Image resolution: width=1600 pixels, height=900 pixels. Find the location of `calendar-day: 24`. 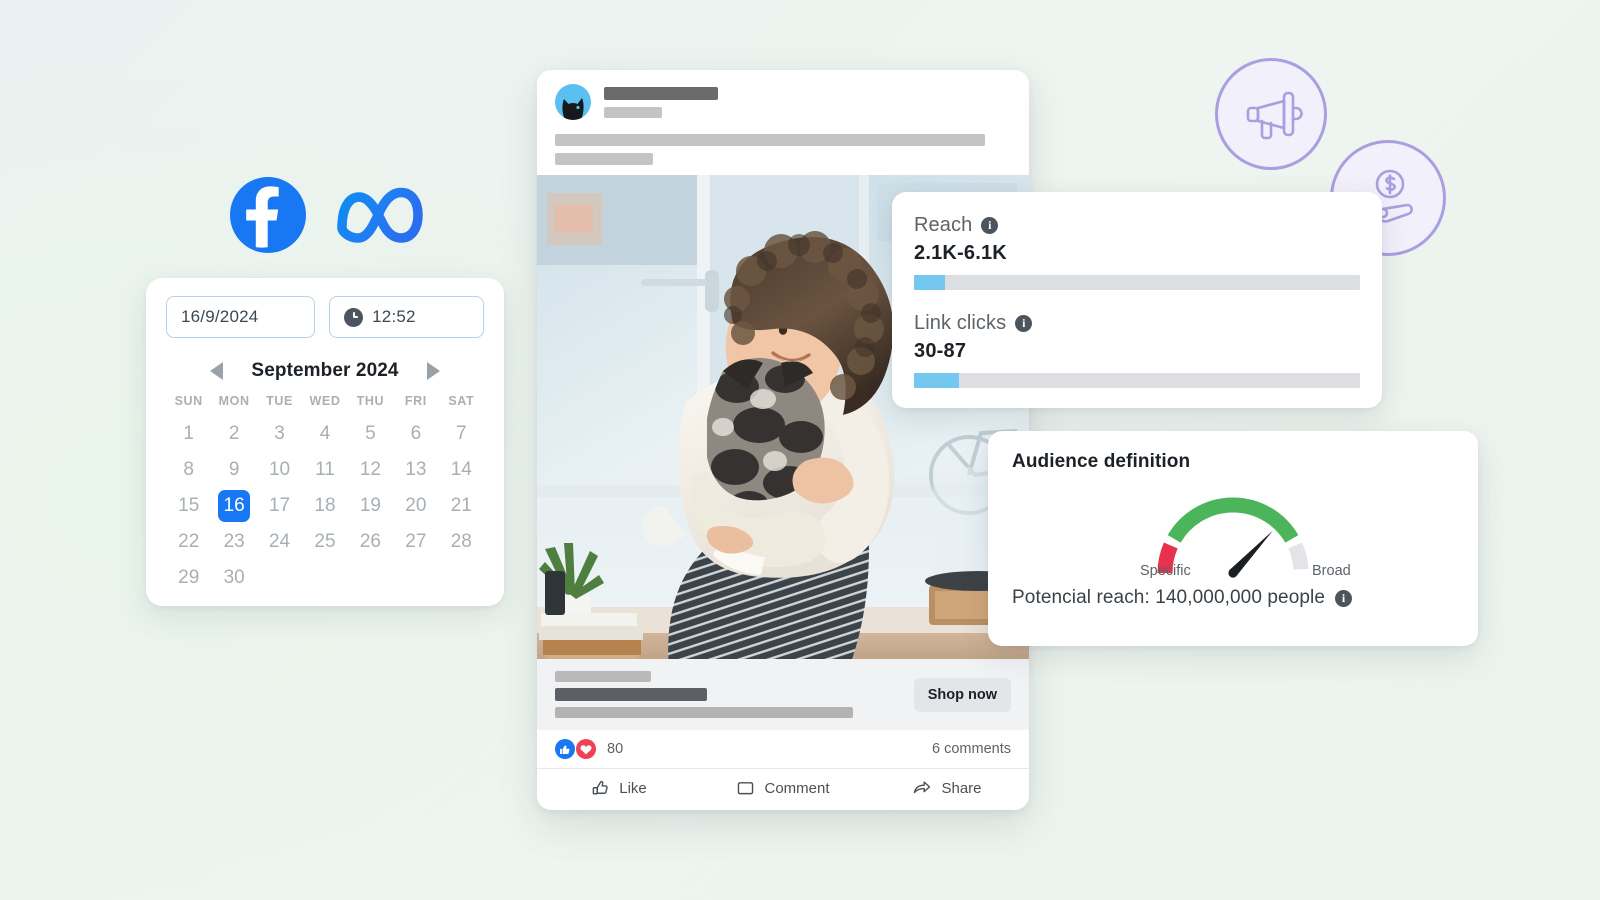

calendar-day: 24 is located at coordinates (279, 542).